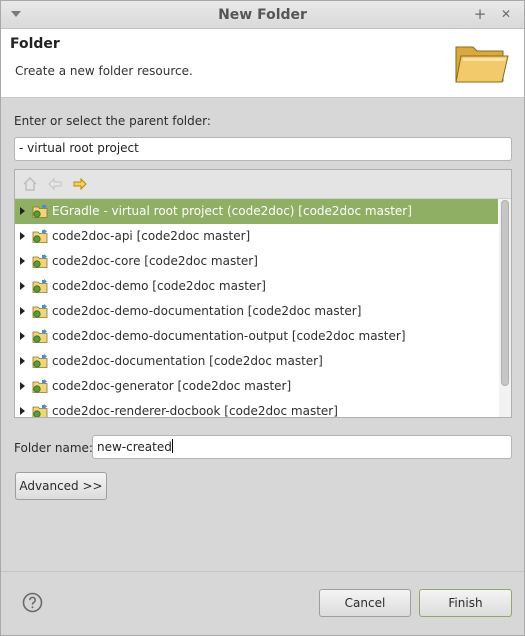 This screenshot has height=636, width=525. Describe the element at coordinates (55, 184) in the screenshot. I see `back-arrow-icon` at that location.